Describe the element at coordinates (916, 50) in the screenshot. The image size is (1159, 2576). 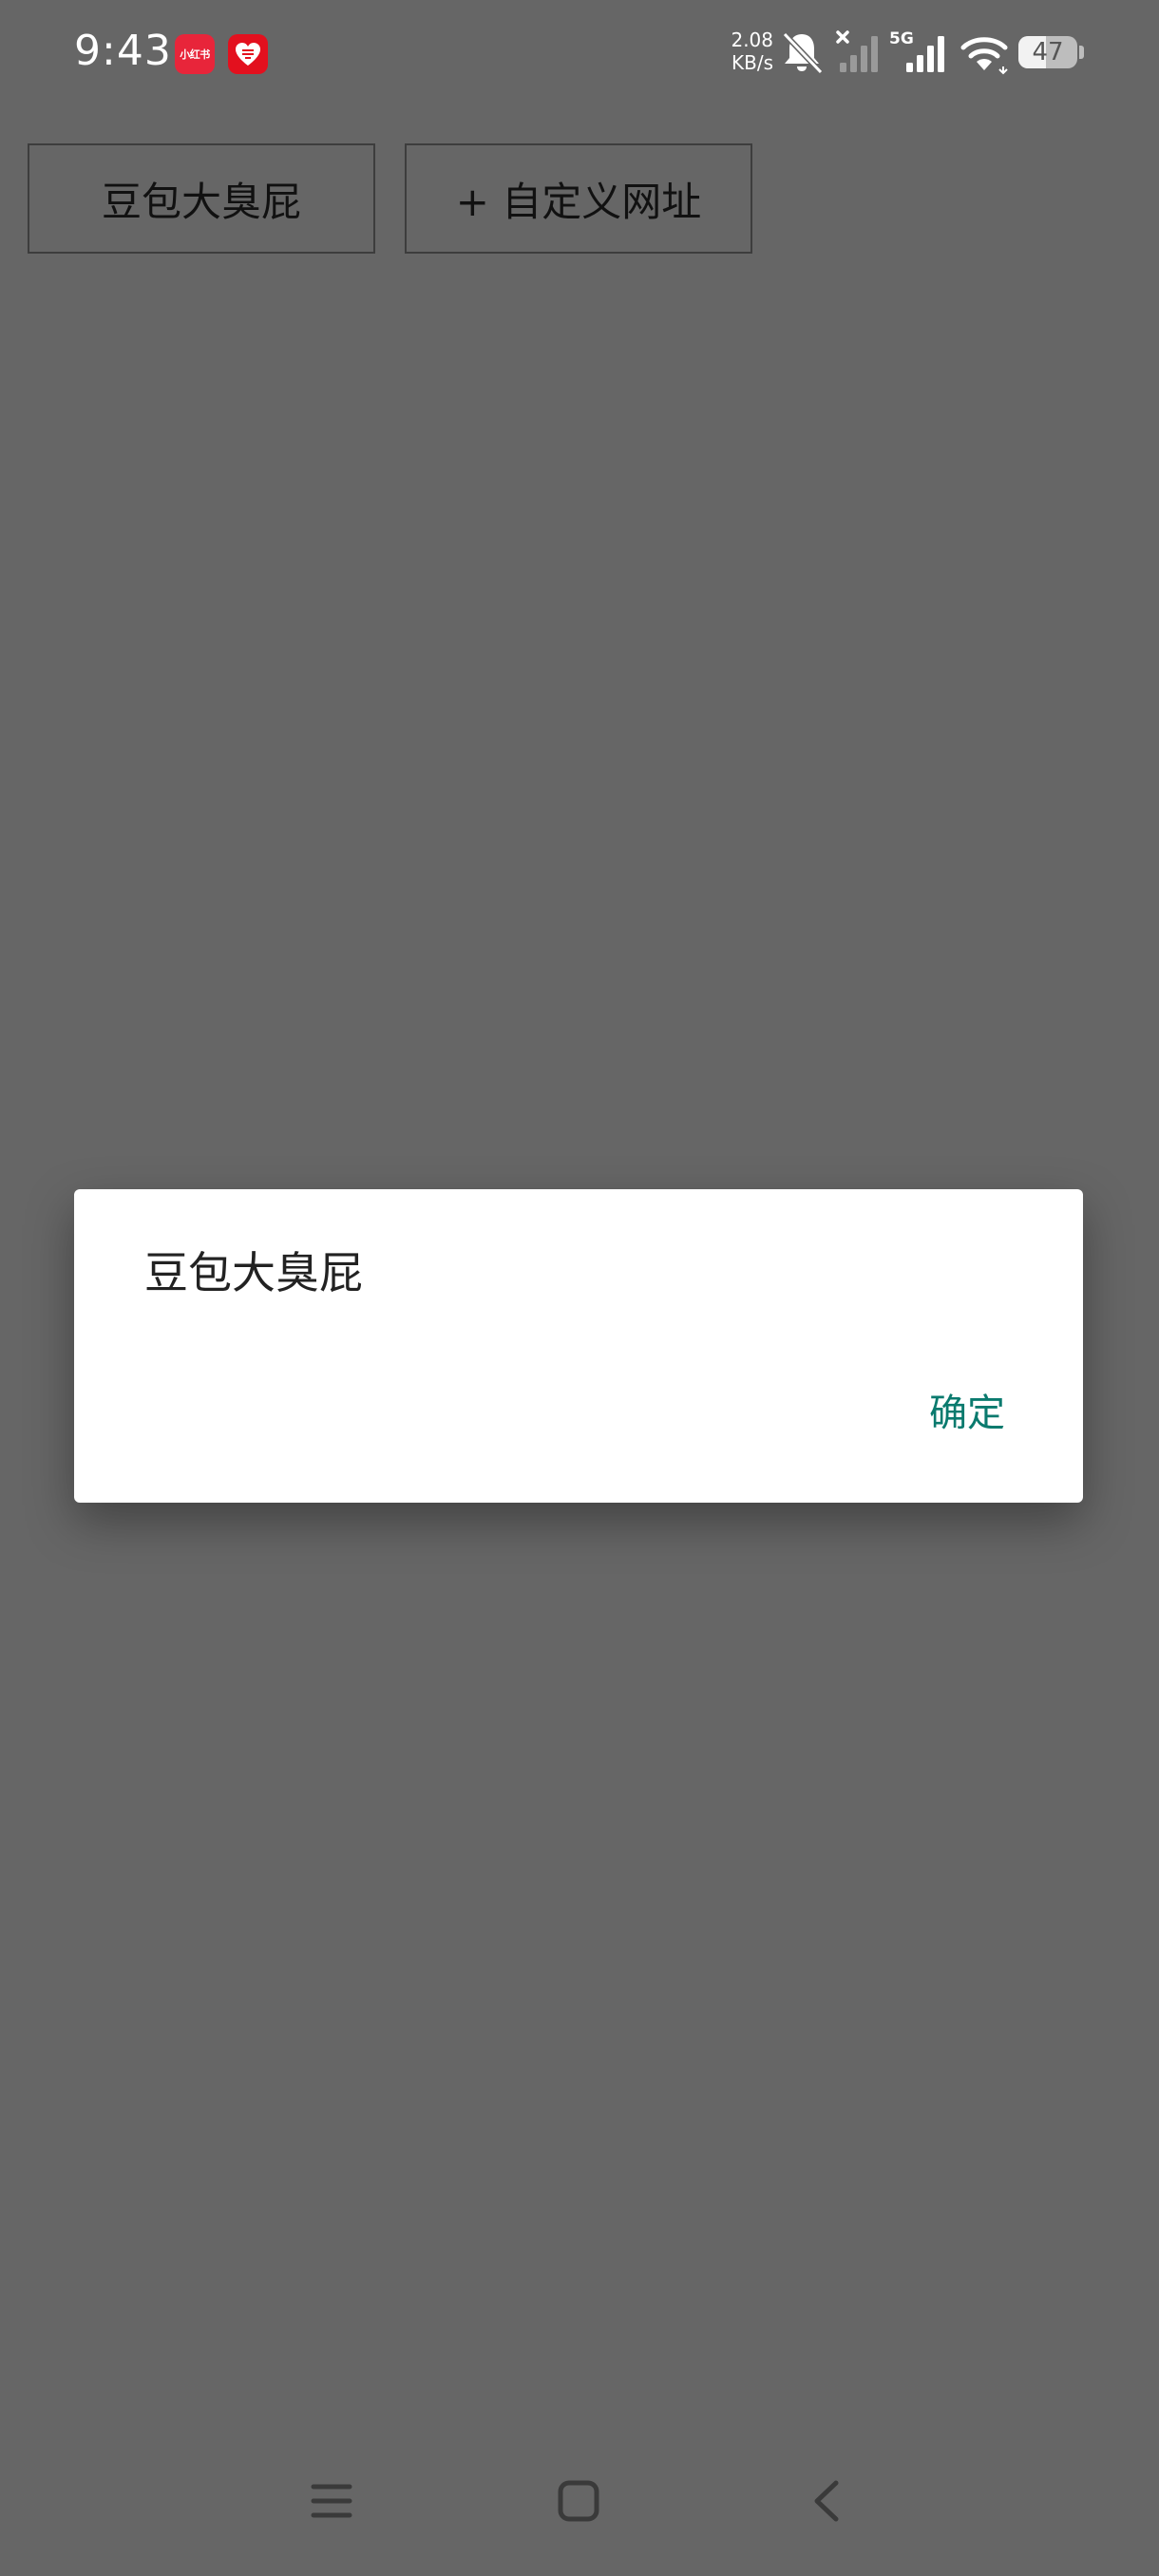
I see `signal-5g-icon: 5G` at that location.